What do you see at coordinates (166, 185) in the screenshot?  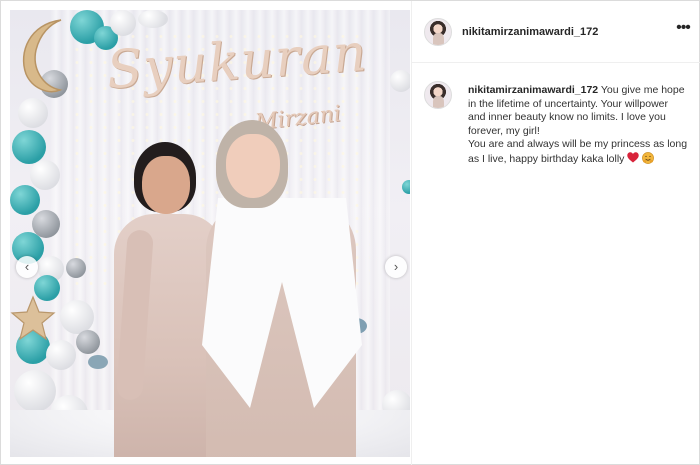 I see `girl-face` at bounding box center [166, 185].